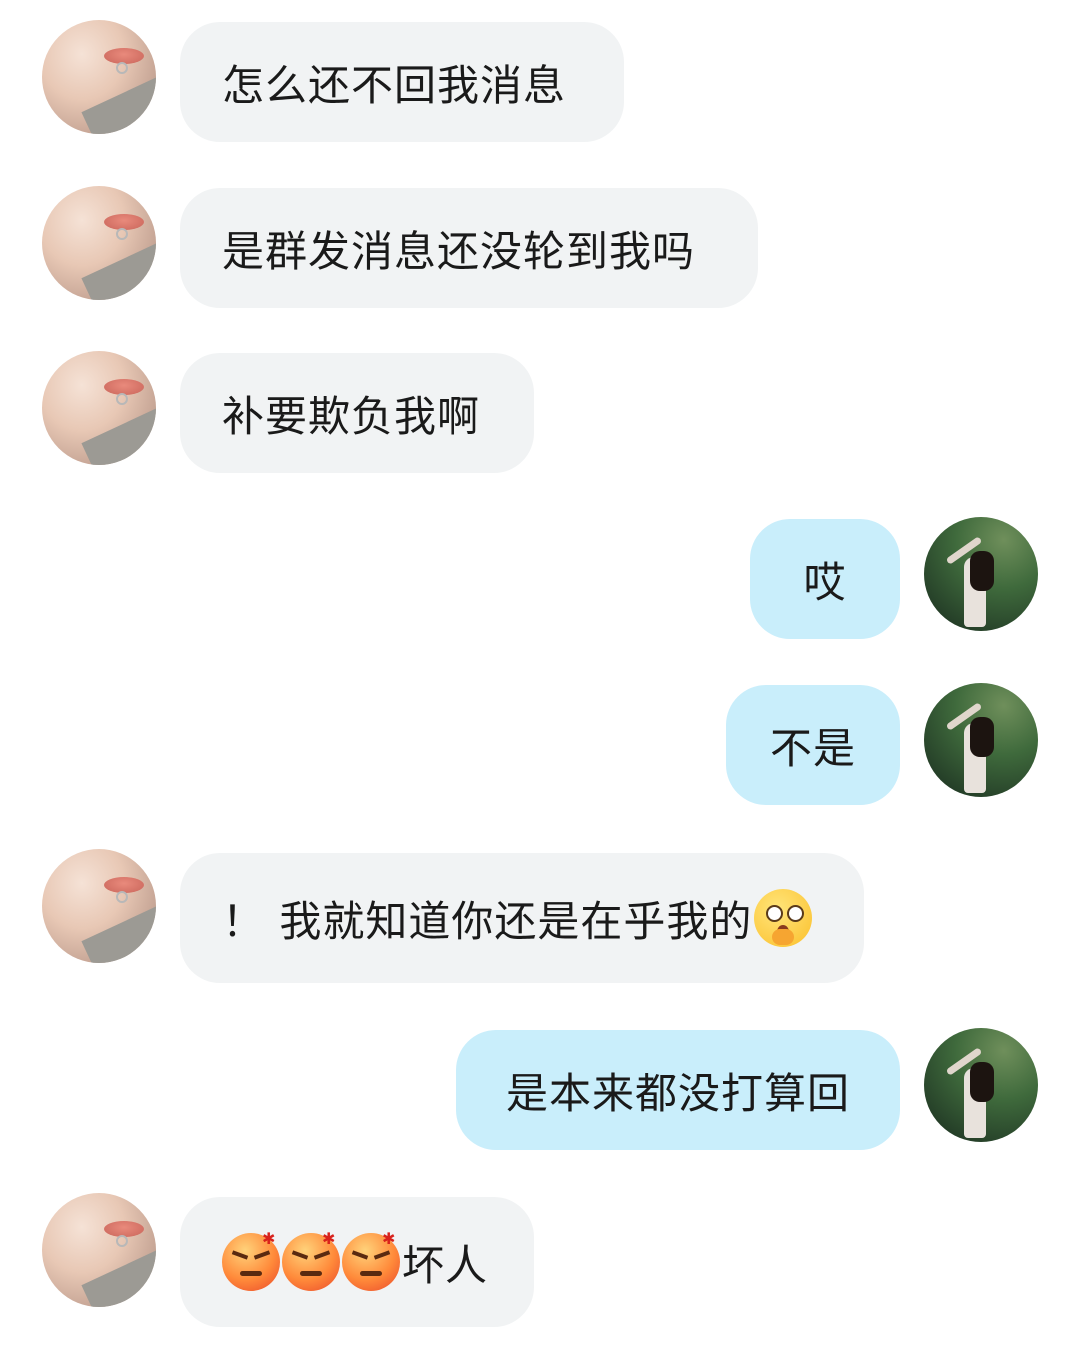 The height and width of the screenshot is (1362, 1080). I want to click on message-text: 补要欺负我啊, so click(351, 416).